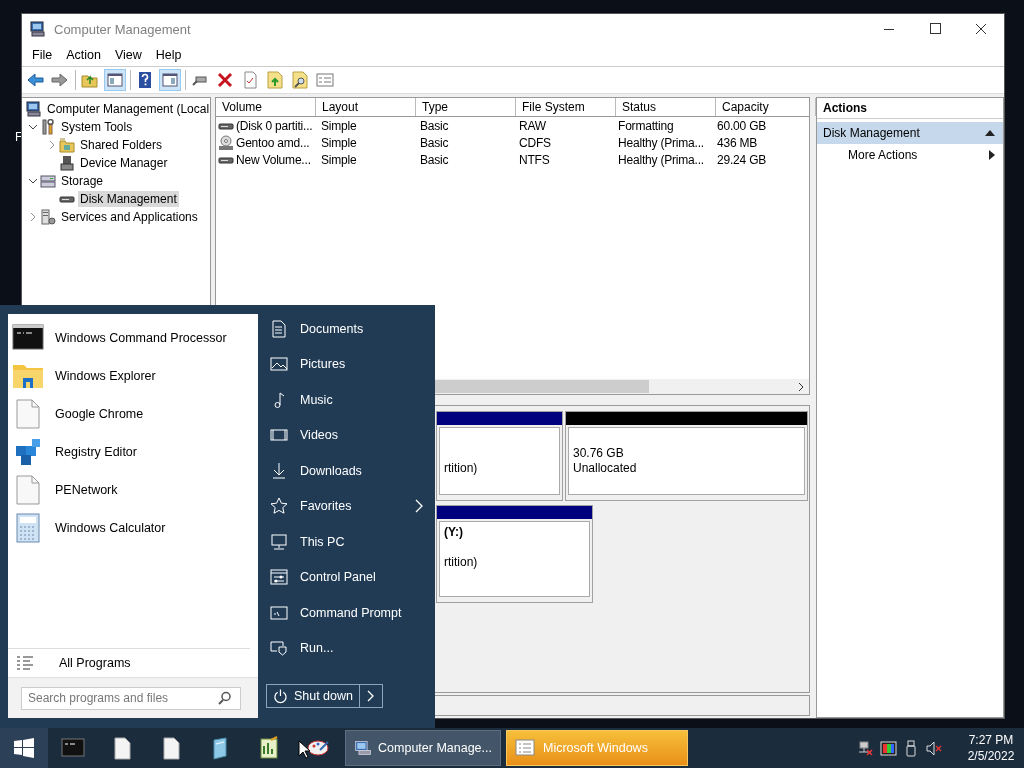  What do you see at coordinates (279, 364) in the screenshot?
I see `picture-icon` at bounding box center [279, 364].